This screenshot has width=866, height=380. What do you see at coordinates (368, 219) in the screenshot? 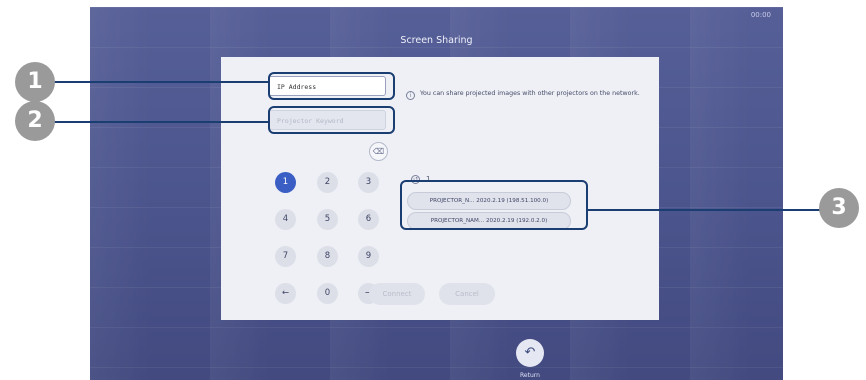
I see `key-6: 6` at bounding box center [368, 219].